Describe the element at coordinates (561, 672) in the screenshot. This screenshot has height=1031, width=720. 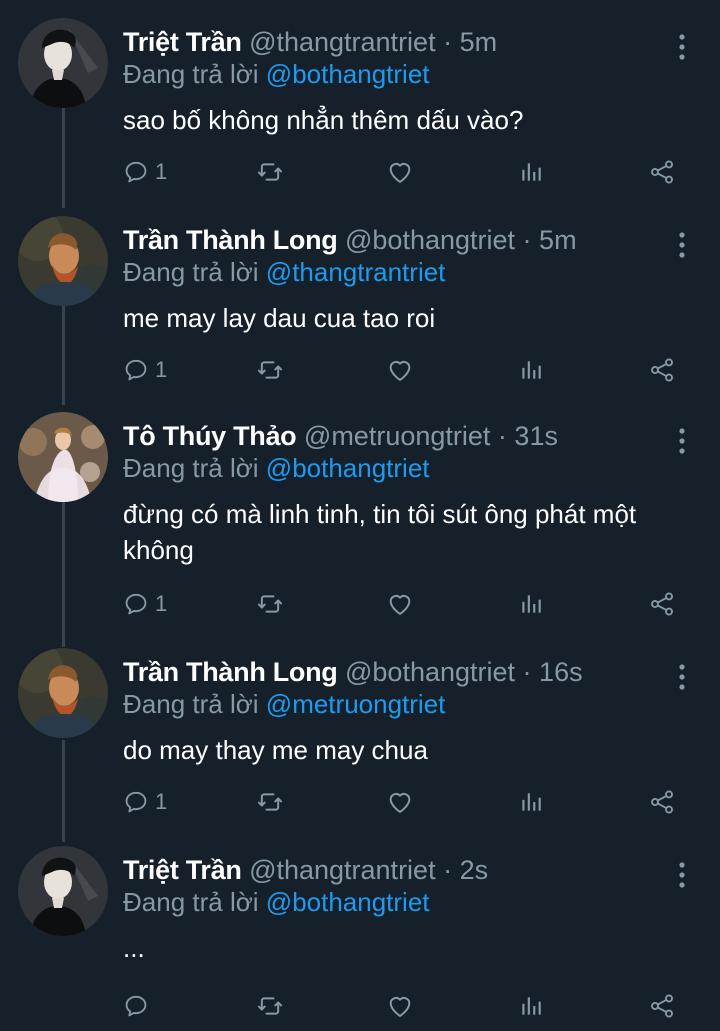
I see `timestamp: 16s` at that location.